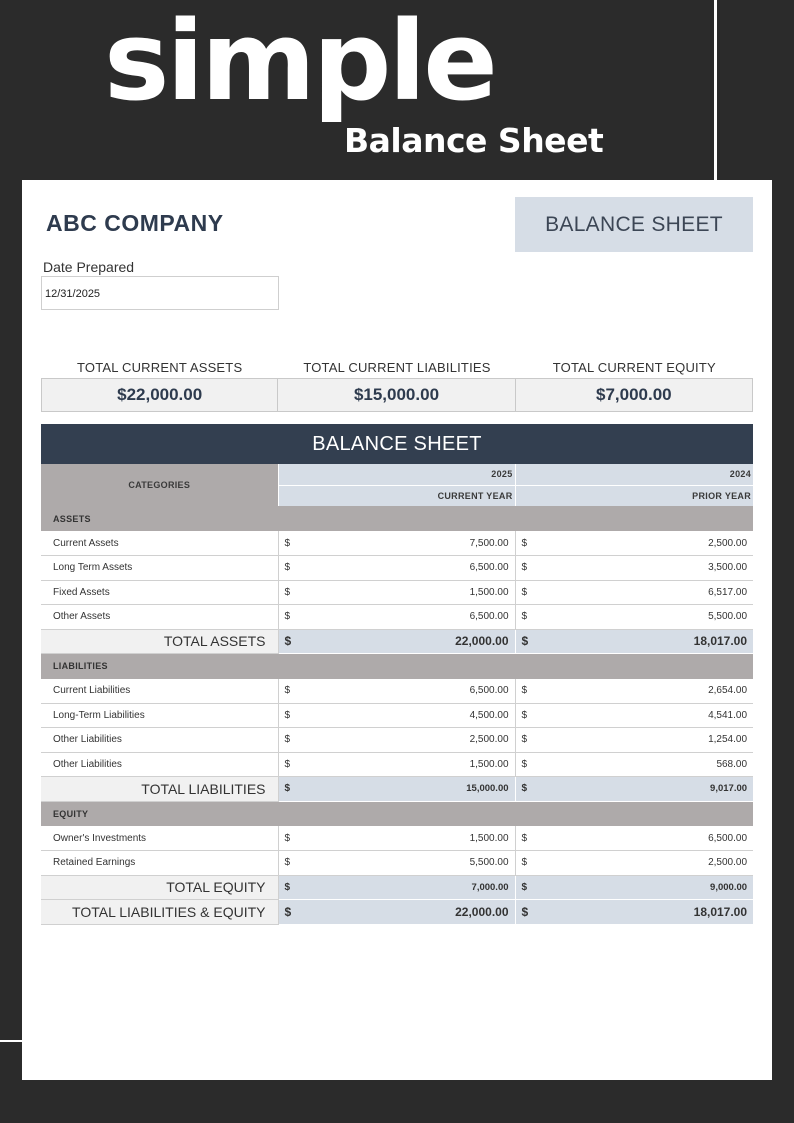 This screenshot has height=1123, width=794. I want to click on table-row: Current Liabilities $6,500.00 $2,654.00, so click(397, 691).